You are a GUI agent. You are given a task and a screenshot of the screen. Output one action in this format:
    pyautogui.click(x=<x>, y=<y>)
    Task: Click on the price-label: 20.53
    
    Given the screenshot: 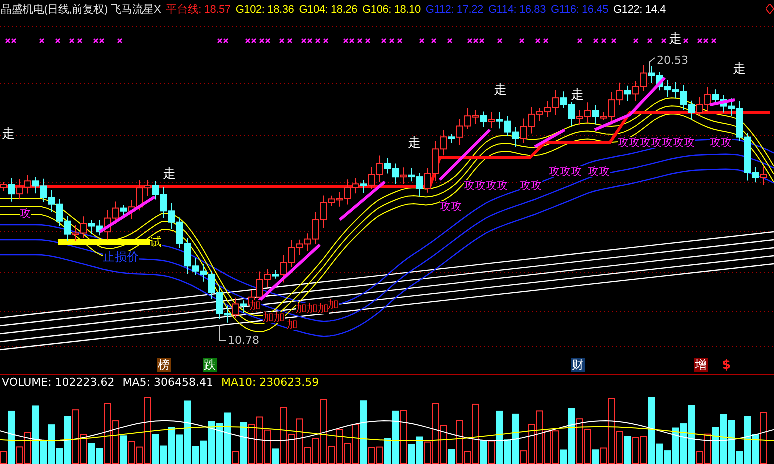 What is the action you would take?
    pyautogui.click(x=672, y=60)
    